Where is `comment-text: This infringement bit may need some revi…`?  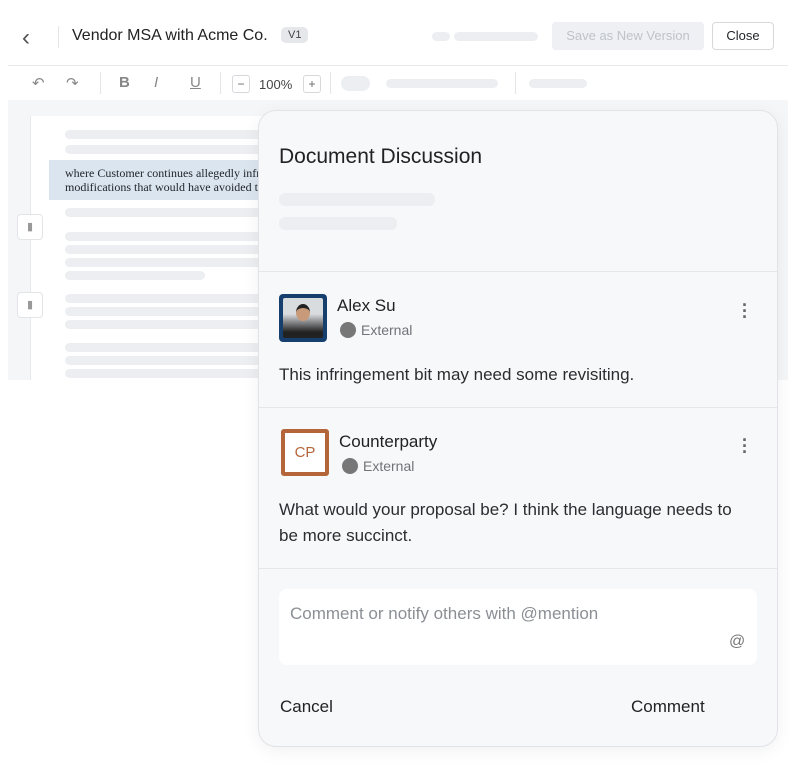 comment-text: This infringement bit may need some revi… is located at coordinates (457, 374).